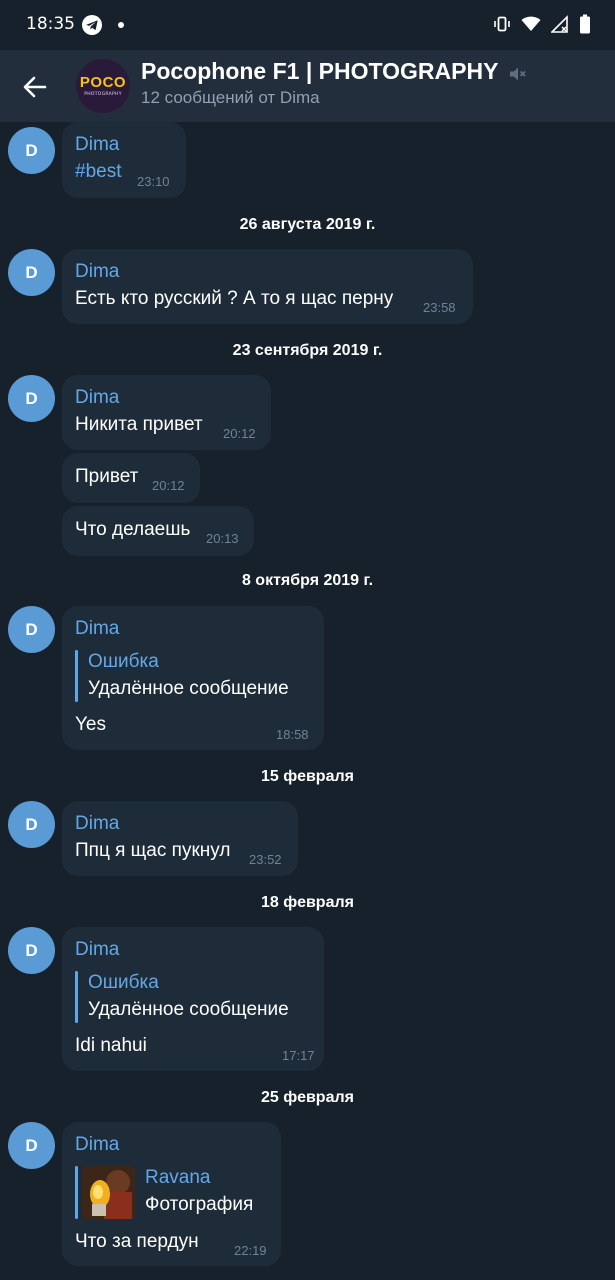  I want to click on message-bubble: Dima Никита привет 20:12, so click(166, 412).